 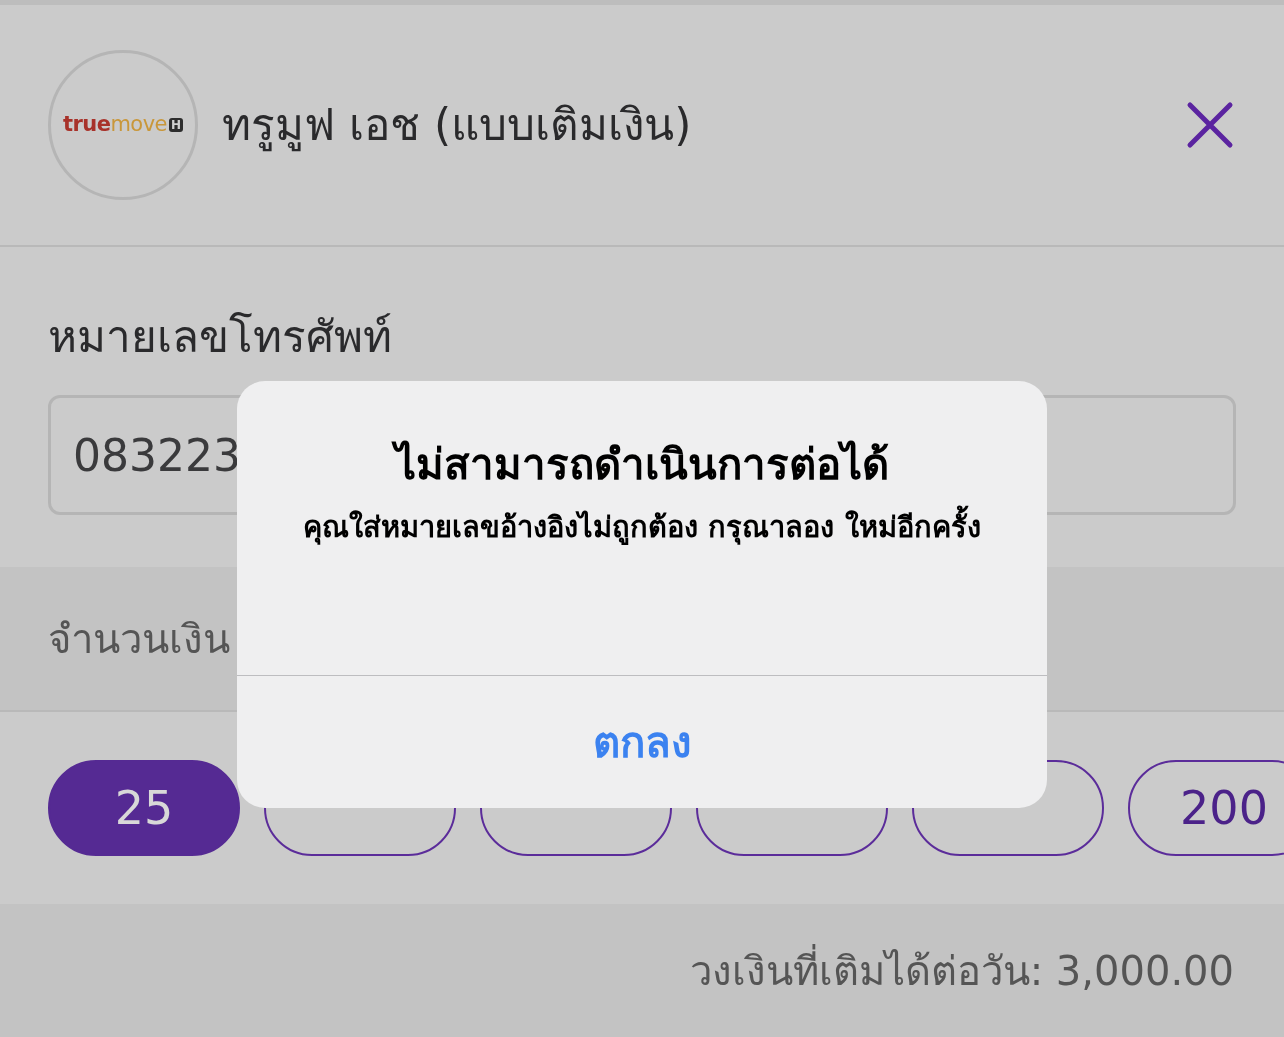 What do you see at coordinates (139, 639) in the screenshot?
I see `amount-label: จำนวนเงิน` at bounding box center [139, 639].